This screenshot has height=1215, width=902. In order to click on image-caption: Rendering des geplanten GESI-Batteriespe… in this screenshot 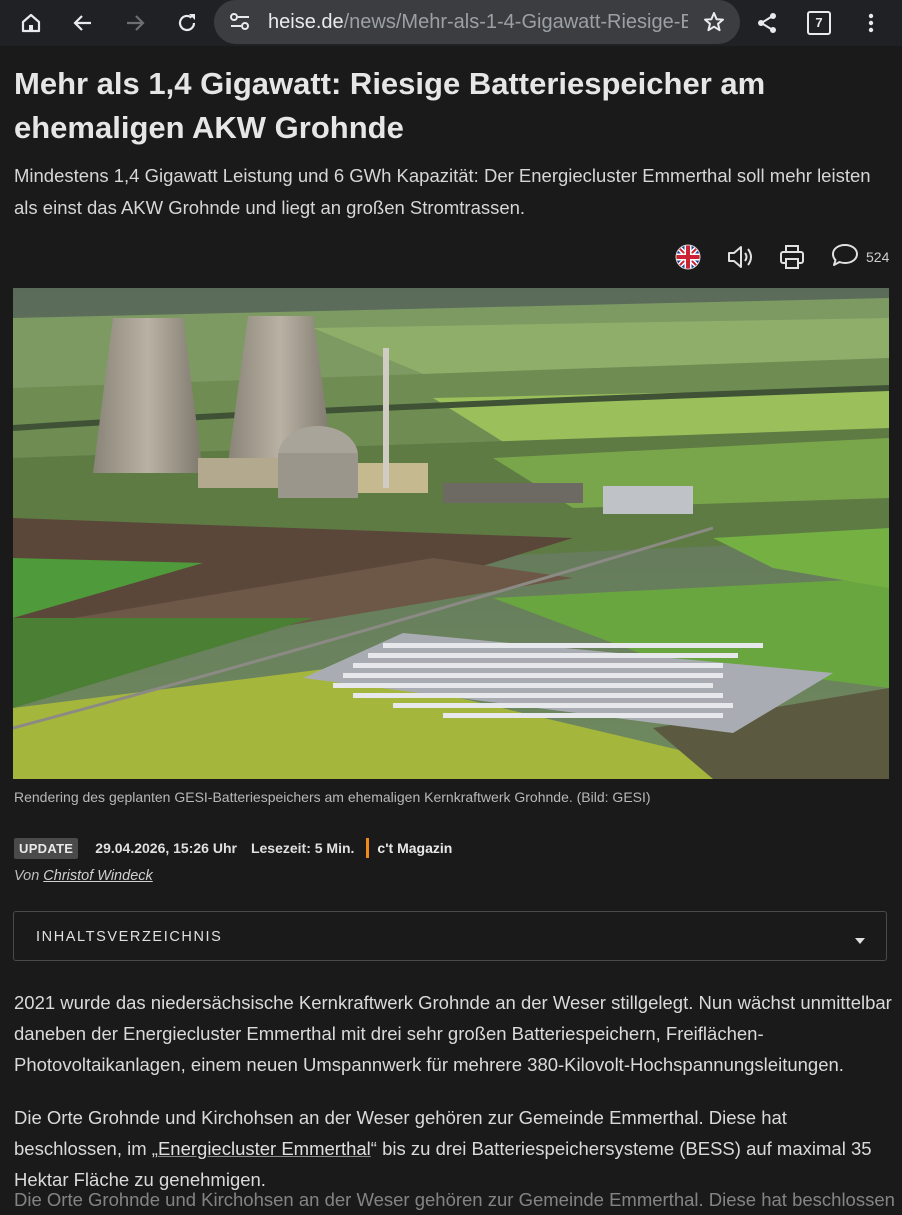, I will do `click(332, 797)`.